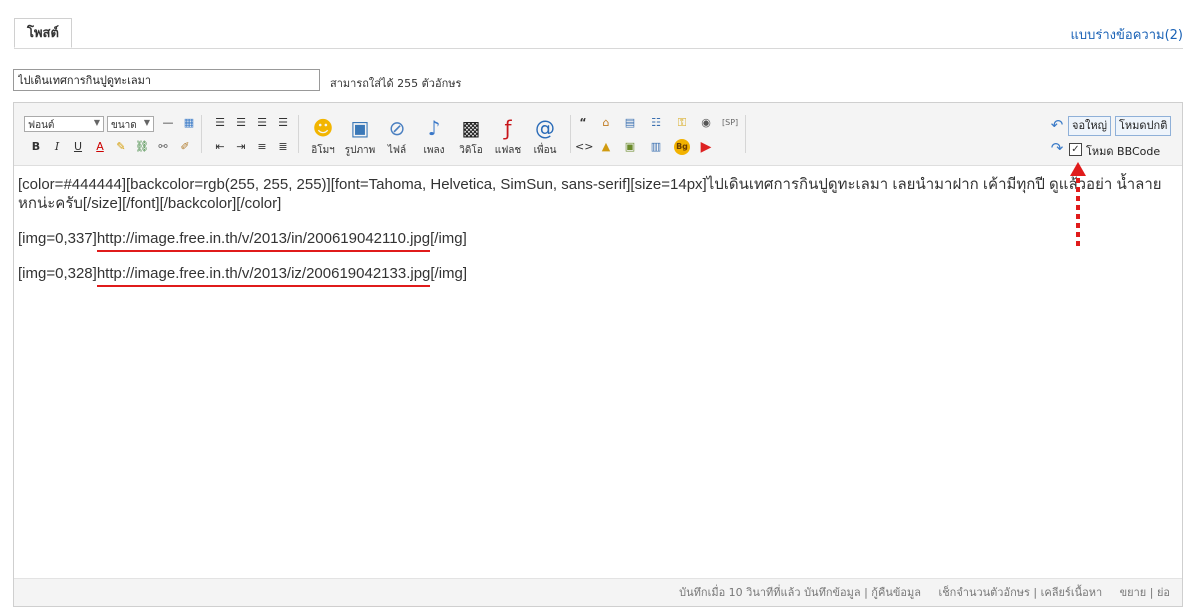 This screenshot has height=615, width=1196. What do you see at coordinates (730, 122) in the screenshot?
I see `sp-tag-button: [SP]` at bounding box center [730, 122].